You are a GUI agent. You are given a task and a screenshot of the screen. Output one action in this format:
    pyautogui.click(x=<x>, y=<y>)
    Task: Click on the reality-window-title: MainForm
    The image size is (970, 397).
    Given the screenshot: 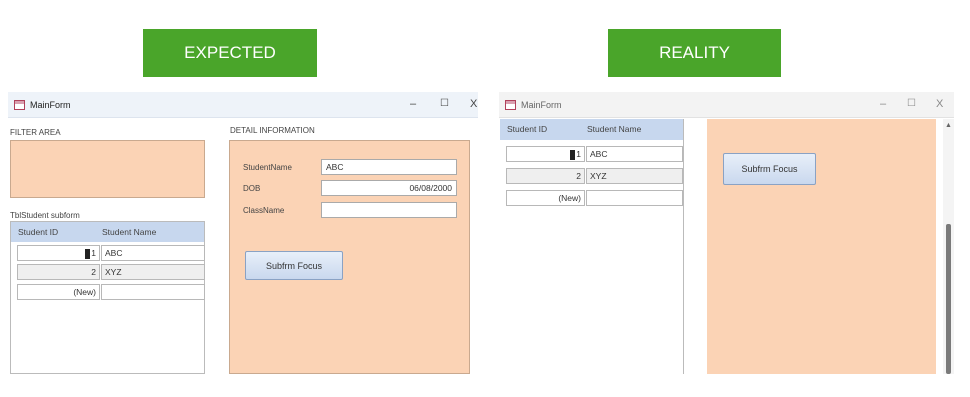 What is the action you would take?
    pyautogui.click(x=541, y=104)
    